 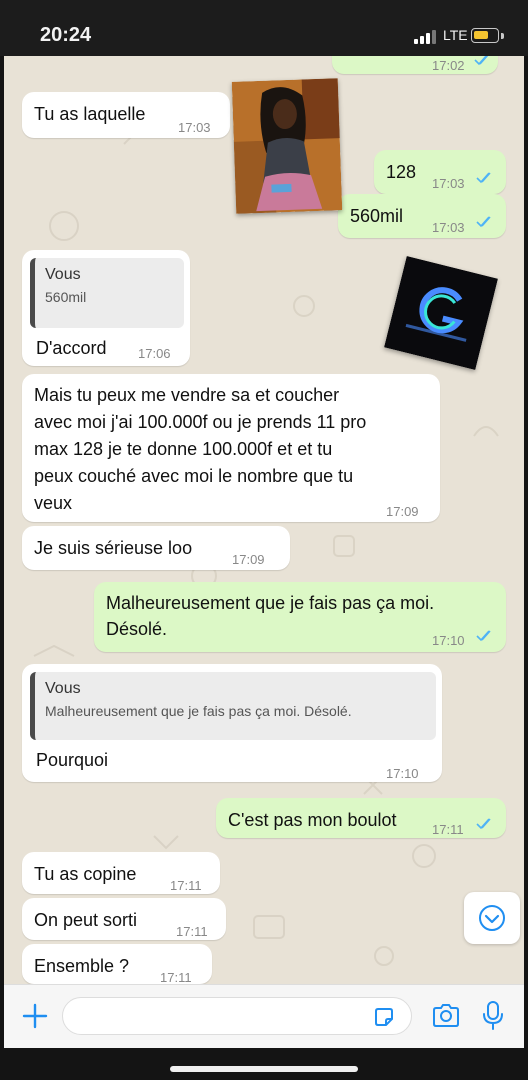 I want to click on message-line: max 128 je te donne 100.000f et et tu, so click(x=183, y=449).